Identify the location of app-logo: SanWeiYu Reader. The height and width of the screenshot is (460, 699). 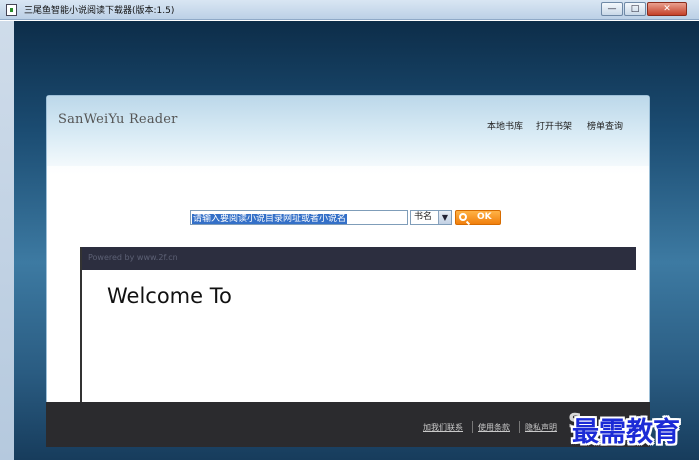
(118, 119).